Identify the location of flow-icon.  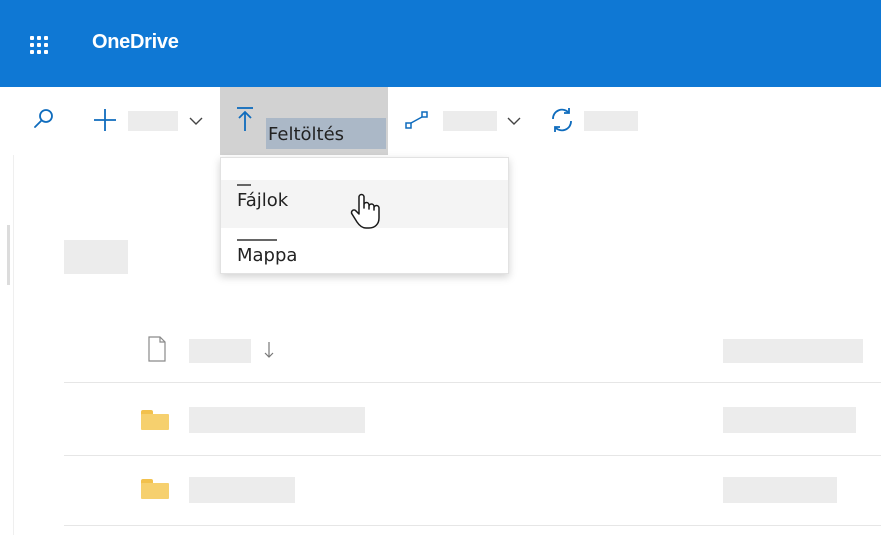
(417, 121).